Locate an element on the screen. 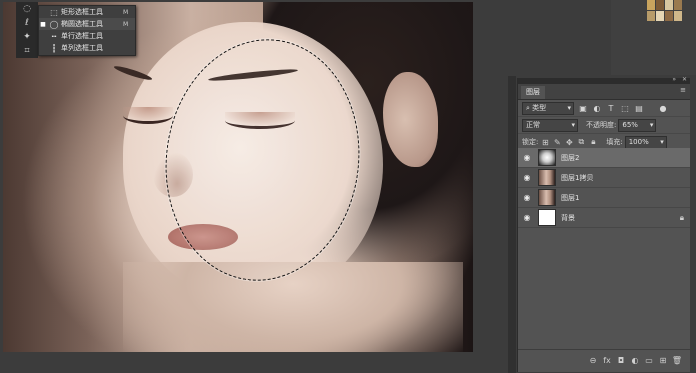 Image resolution: width=696 pixels, height=373 pixels. pixel-filter-icon: ▣ is located at coordinates (583, 108).